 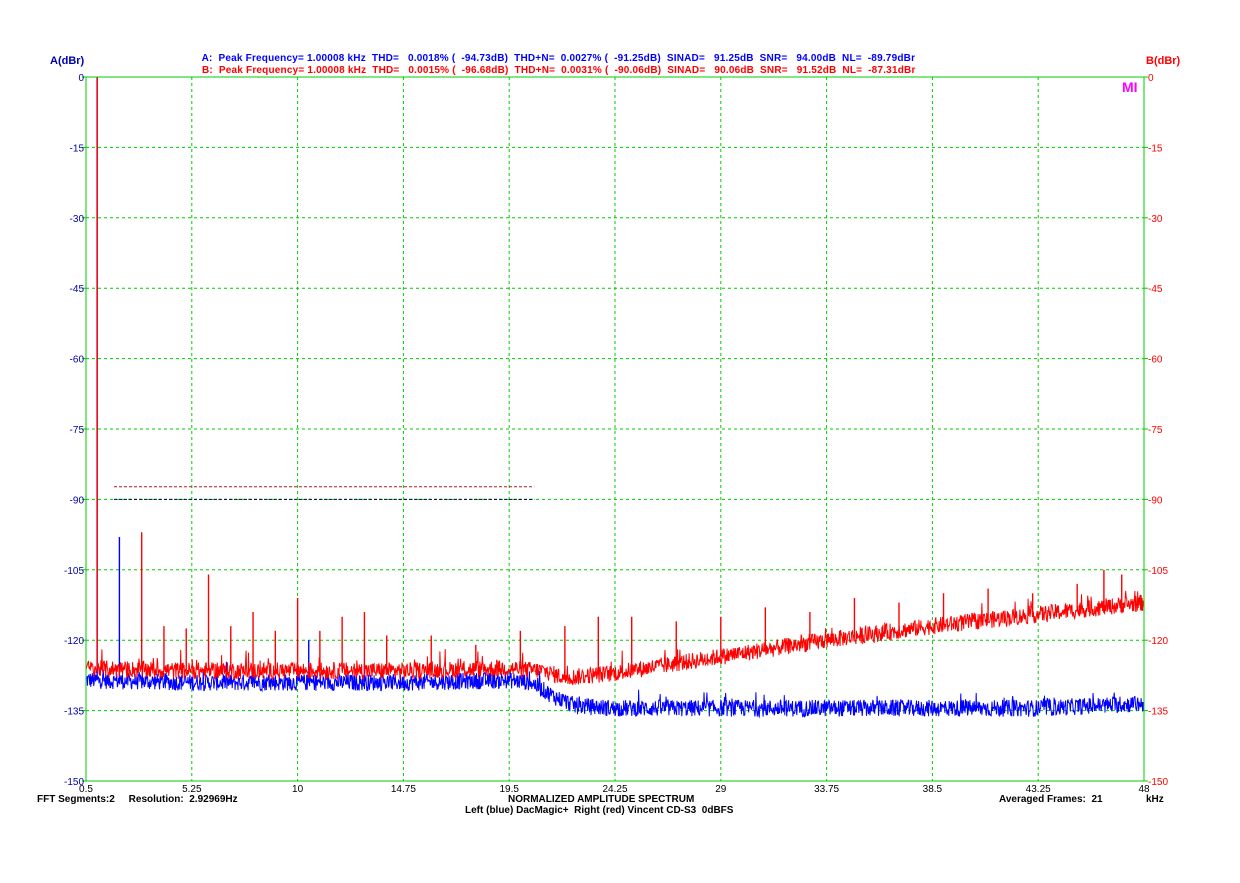 What do you see at coordinates (933, 789) in the screenshot?
I see `x-tick-label: 38.5` at bounding box center [933, 789].